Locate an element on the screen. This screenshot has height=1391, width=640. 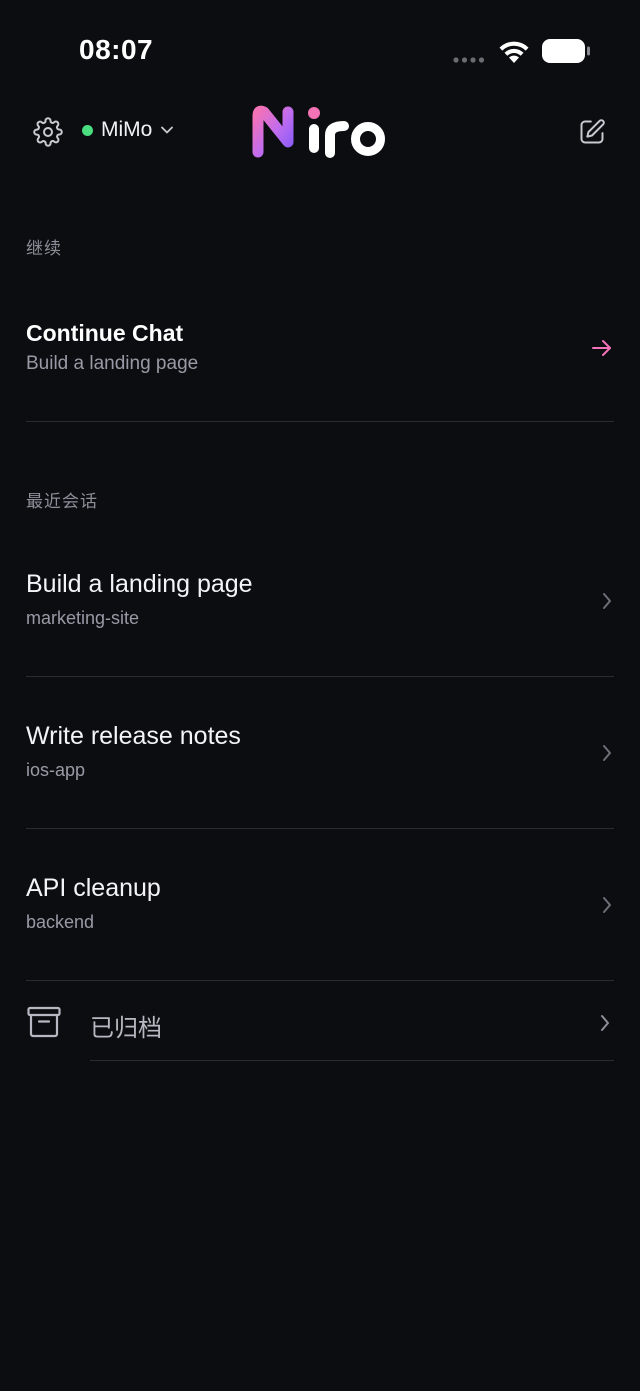
gear-icon is located at coordinates (48, 132).